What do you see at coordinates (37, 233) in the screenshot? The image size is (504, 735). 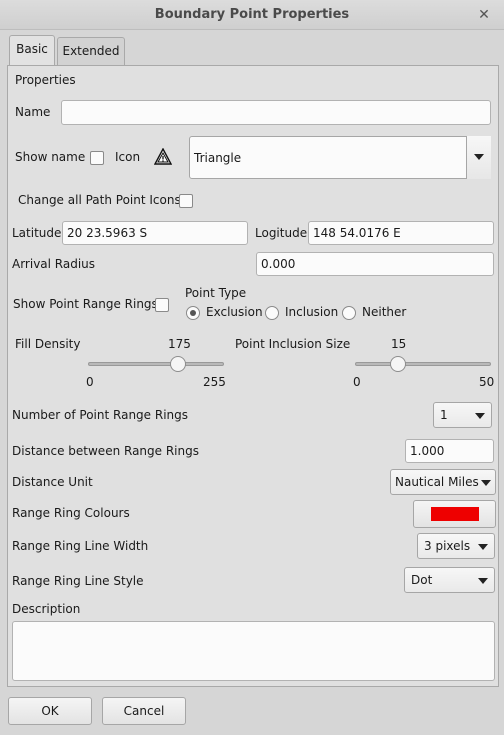 I see `latitude-label: Latitude` at bounding box center [37, 233].